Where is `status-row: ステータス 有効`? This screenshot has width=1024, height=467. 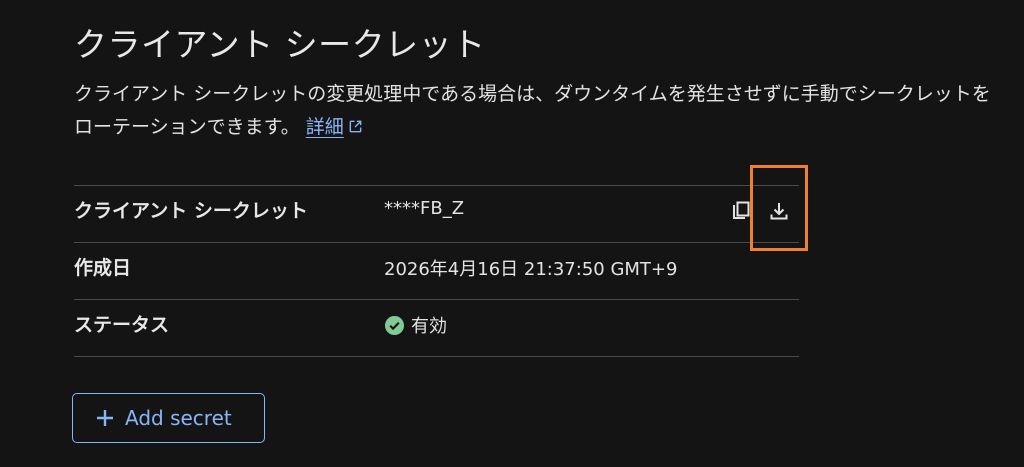
status-row: ステータス 有効 is located at coordinates (436, 328).